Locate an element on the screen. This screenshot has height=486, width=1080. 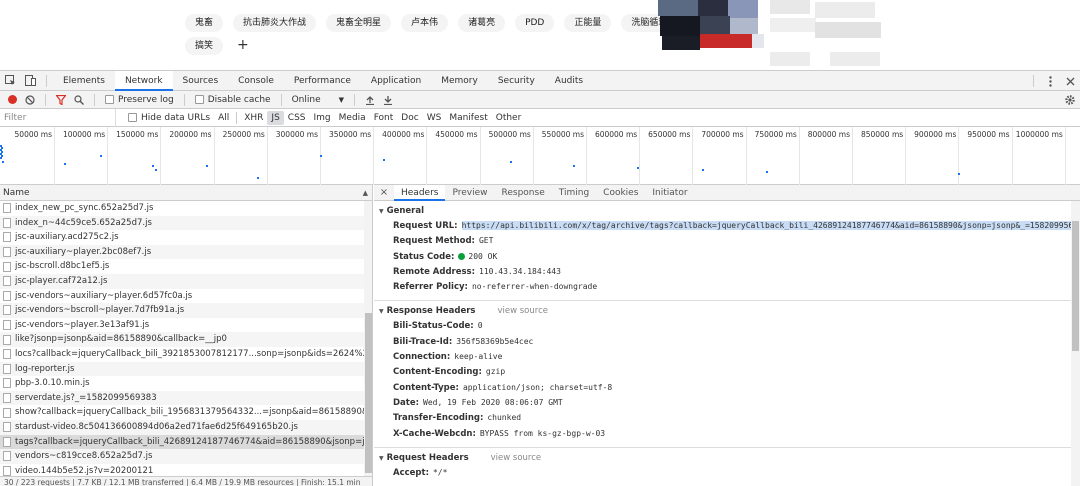
clear-button is located at coordinates (30, 100).